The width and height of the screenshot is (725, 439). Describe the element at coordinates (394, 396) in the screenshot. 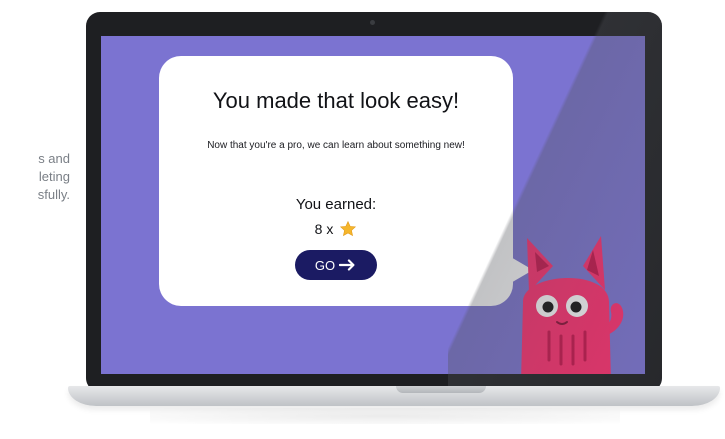

I see `laptop-base` at that location.